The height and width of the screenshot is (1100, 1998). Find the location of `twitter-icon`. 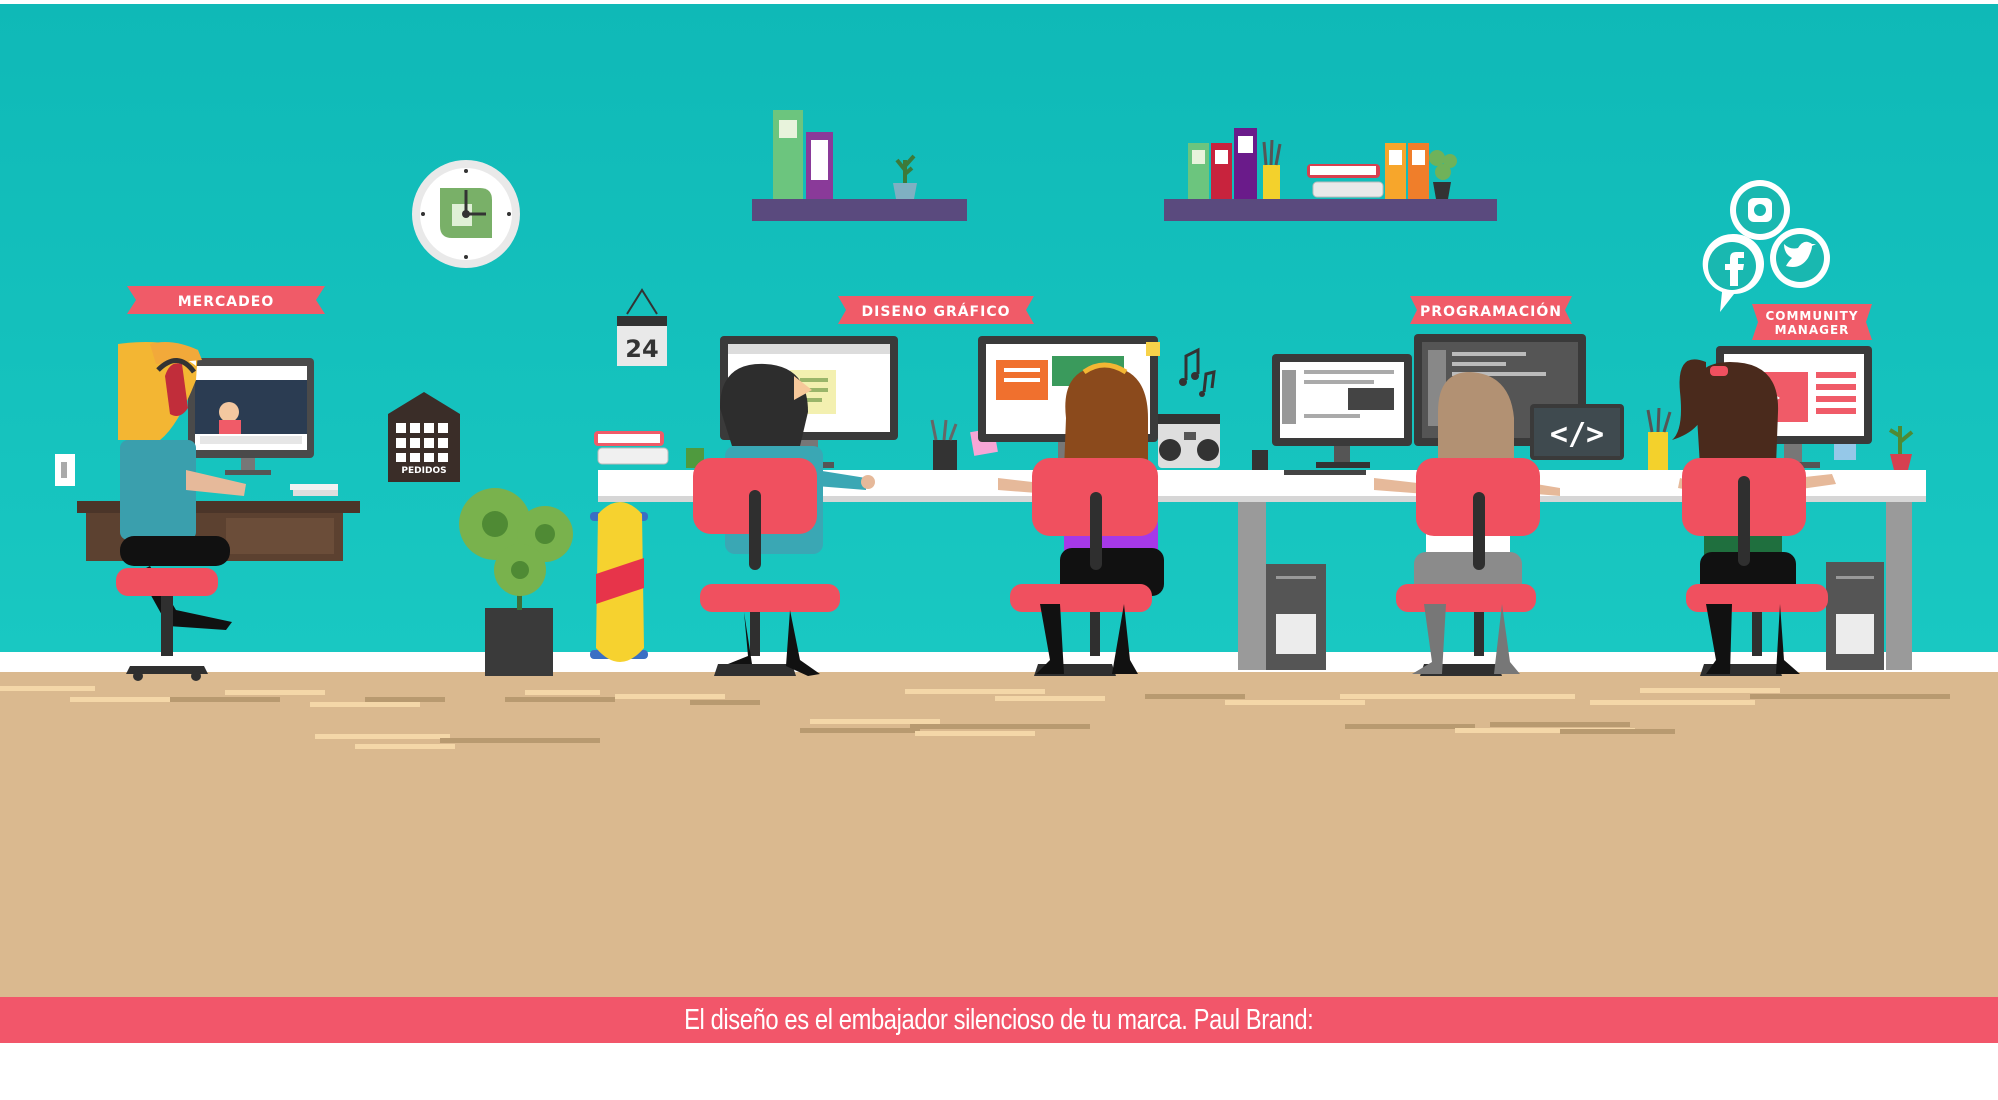

twitter-icon is located at coordinates (1800, 258).